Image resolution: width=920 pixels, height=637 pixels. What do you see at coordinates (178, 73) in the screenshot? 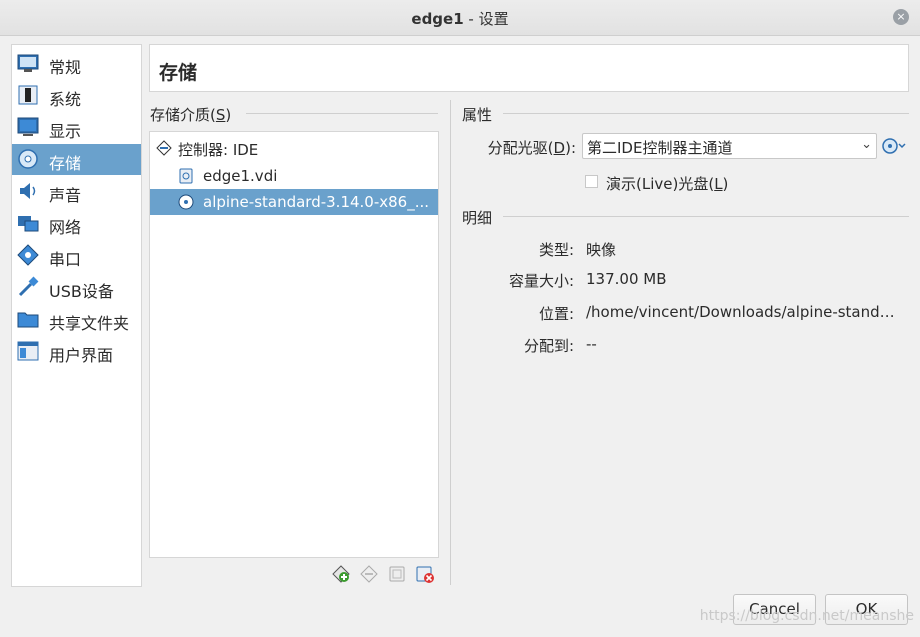
I see `page-title: 存储` at bounding box center [178, 73].